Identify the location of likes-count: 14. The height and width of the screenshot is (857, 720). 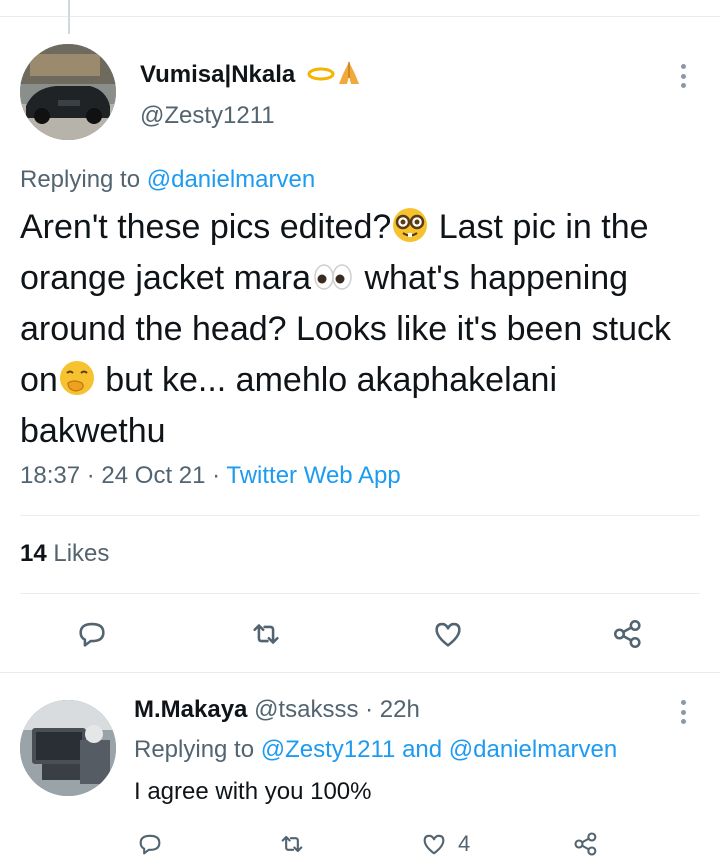
(33, 553).